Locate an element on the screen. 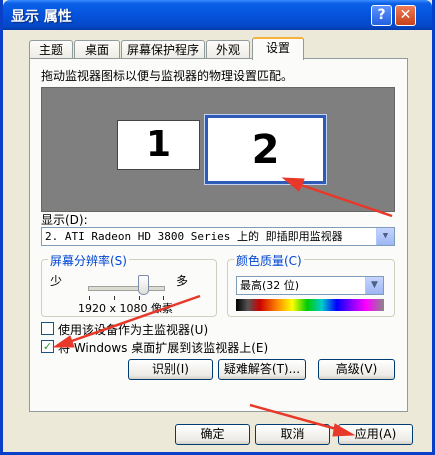  resolution-slider-thumb is located at coordinates (143, 285).